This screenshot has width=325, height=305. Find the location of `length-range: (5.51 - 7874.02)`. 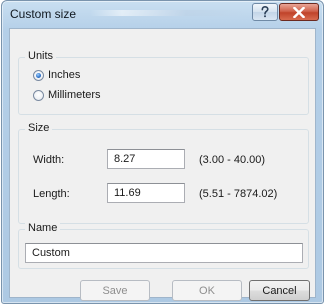

length-range: (5.51 - 7874.02) is located at coordinates (238, 194).